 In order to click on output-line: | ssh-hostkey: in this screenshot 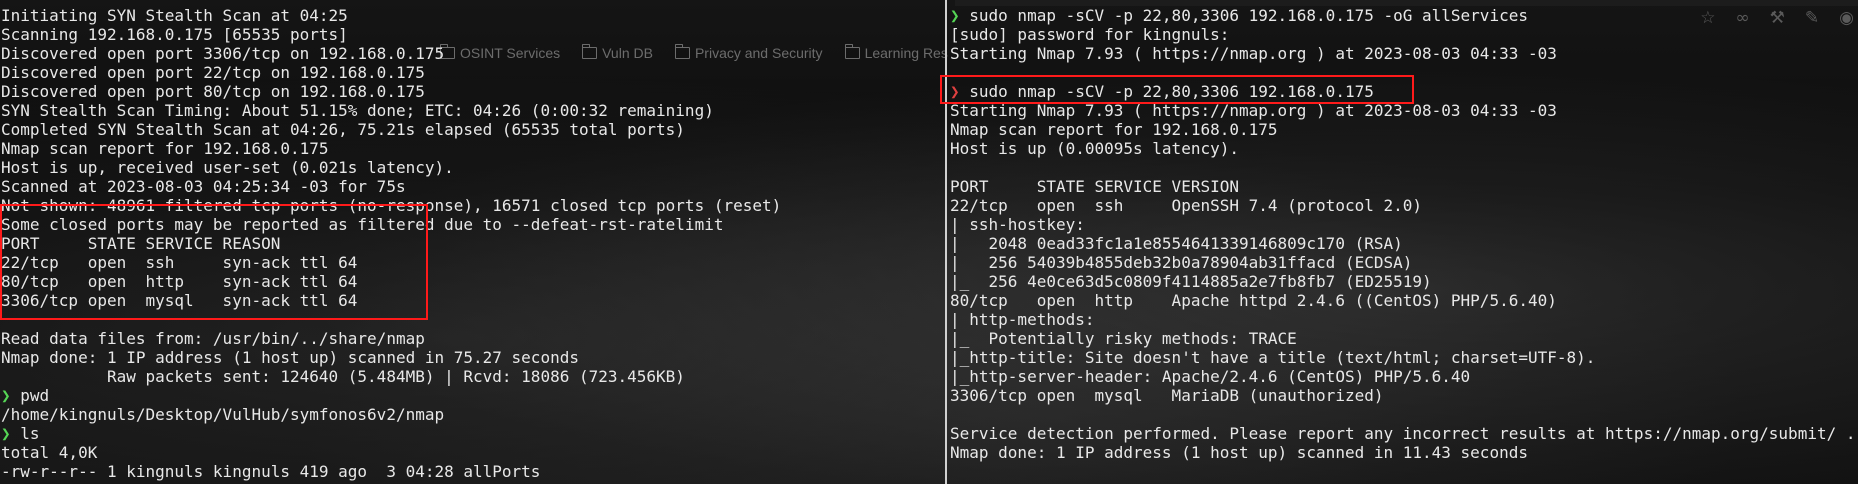, I will do `click(1404, 224)`.